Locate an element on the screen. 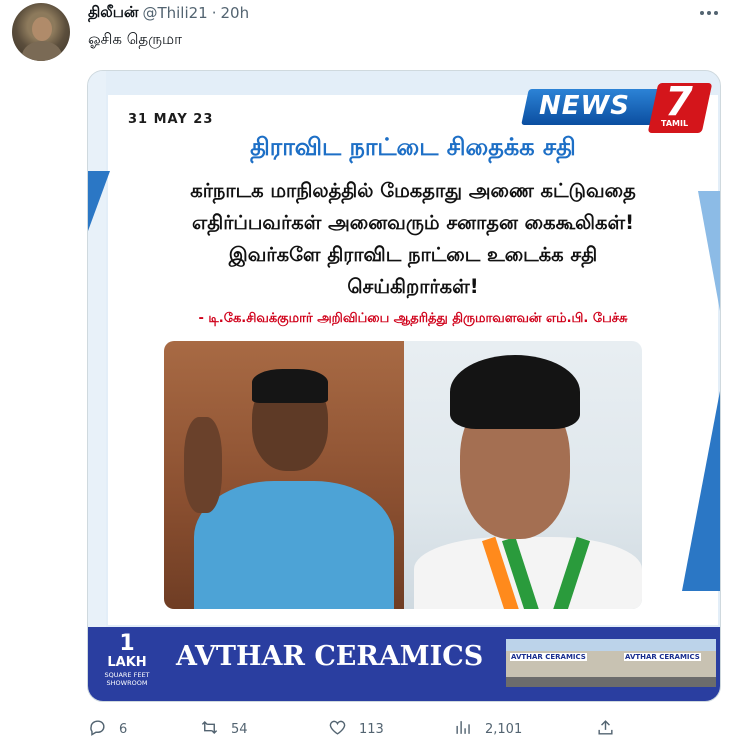 This screenshot has width=741, height=752. share-button is located at coordinates (611, 729).